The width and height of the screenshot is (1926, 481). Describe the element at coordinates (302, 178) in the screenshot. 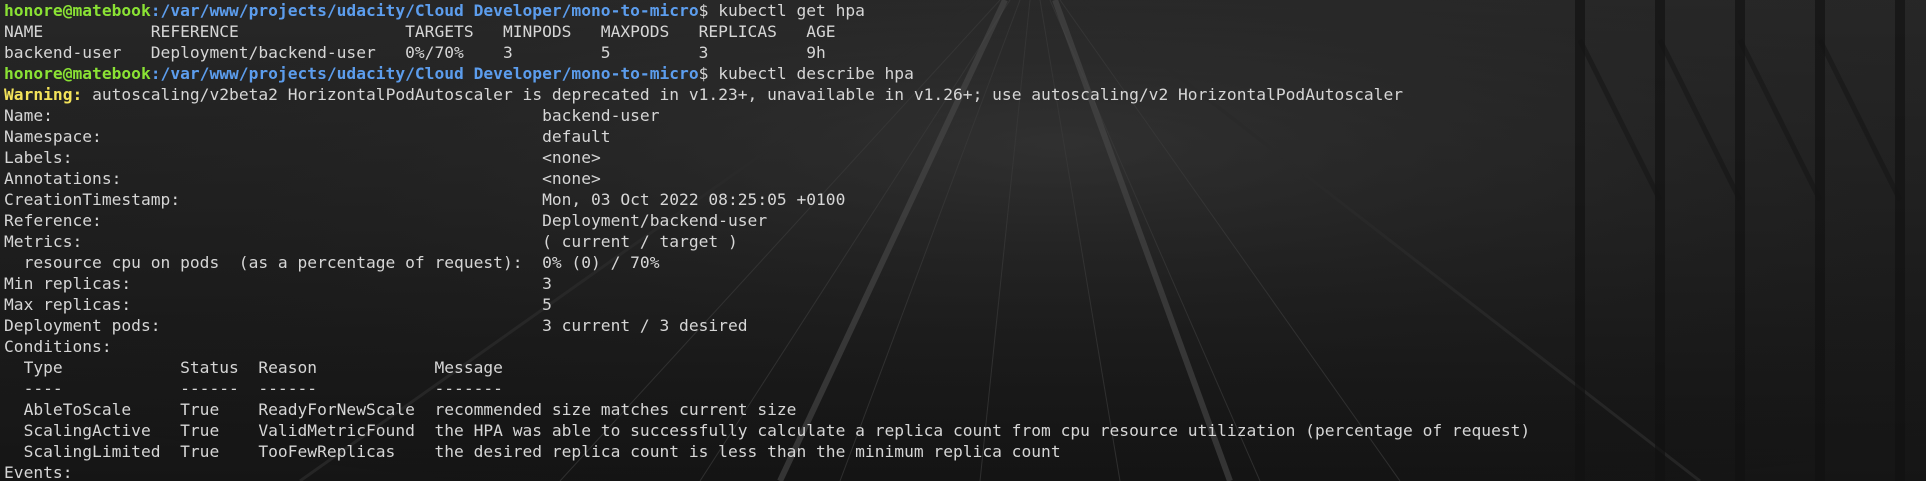

I see `field-annotations: Annotations: <none>` at that location.